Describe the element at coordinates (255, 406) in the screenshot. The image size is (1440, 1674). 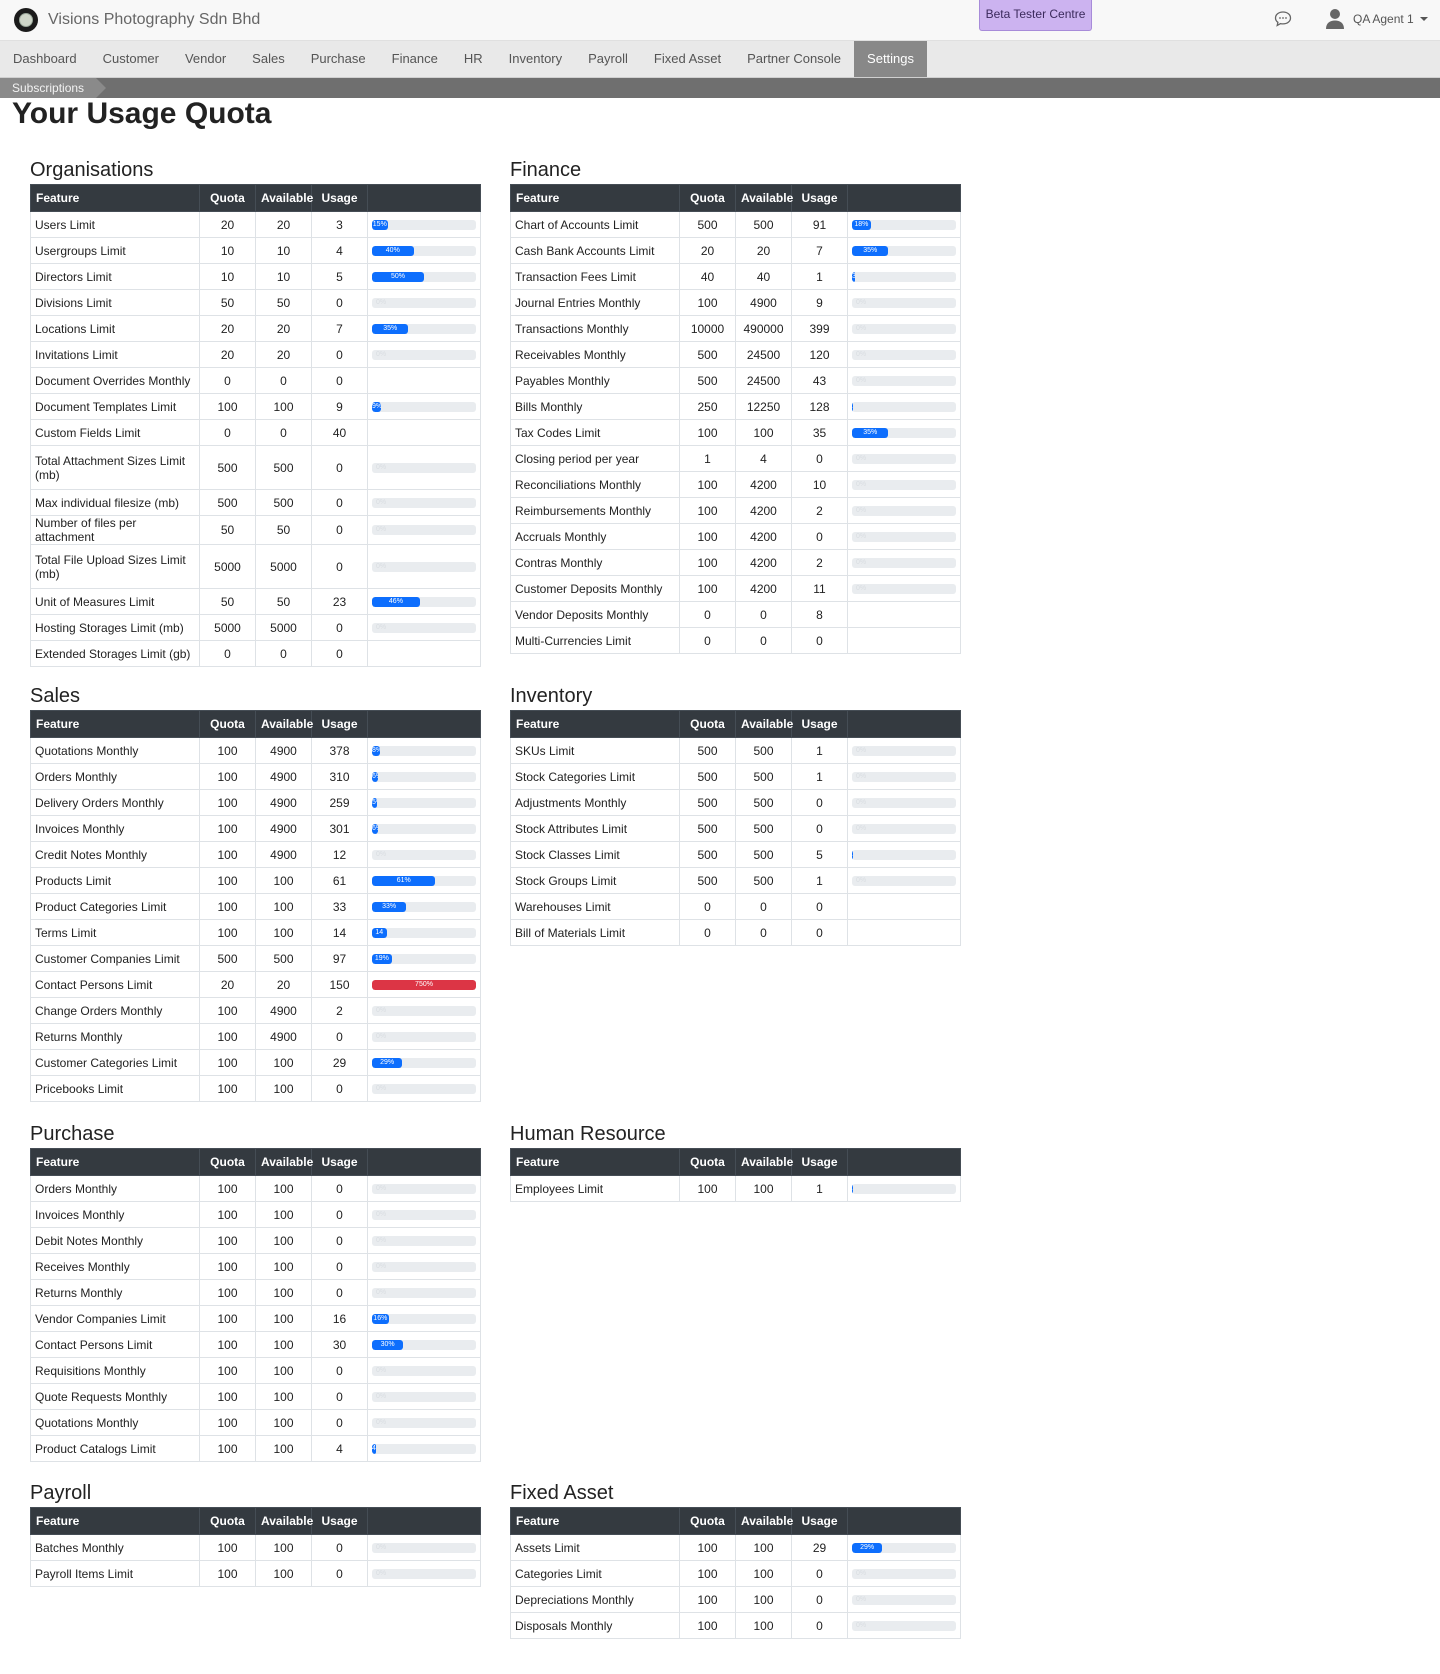
I see `table-row: Document Templates Limit 100 100 9 9%` at that location.